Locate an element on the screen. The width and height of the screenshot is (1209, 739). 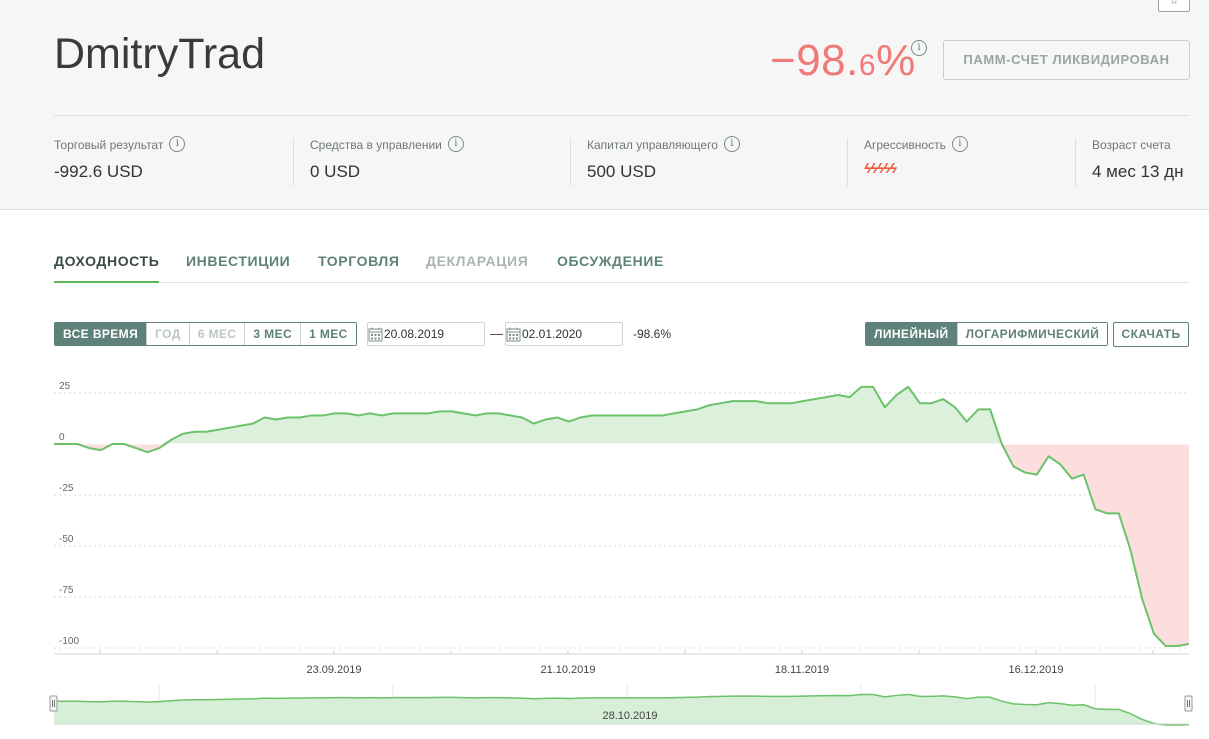
x-tick-label: 21.10.2019 is located at coordinates (567, 670).